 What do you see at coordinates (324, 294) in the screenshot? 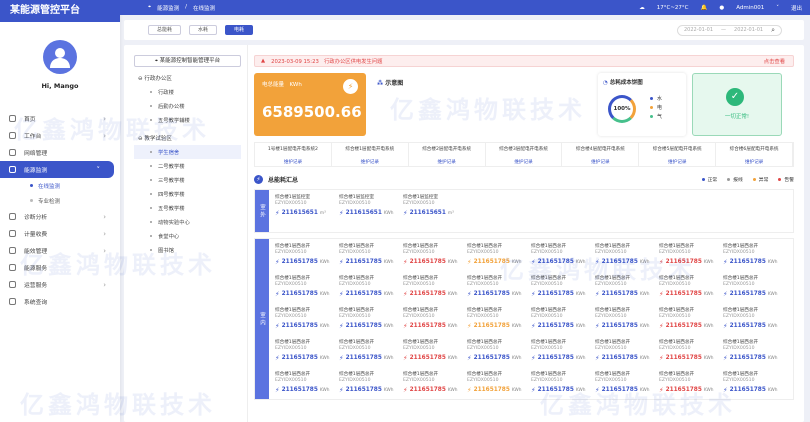
I see `meter-unit: KWh` at bounding box center [324, 294].